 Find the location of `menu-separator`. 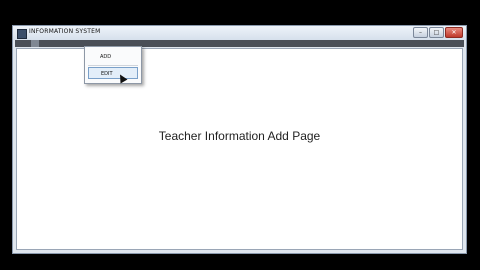

menu-separator is located at coordinates (113, 65).